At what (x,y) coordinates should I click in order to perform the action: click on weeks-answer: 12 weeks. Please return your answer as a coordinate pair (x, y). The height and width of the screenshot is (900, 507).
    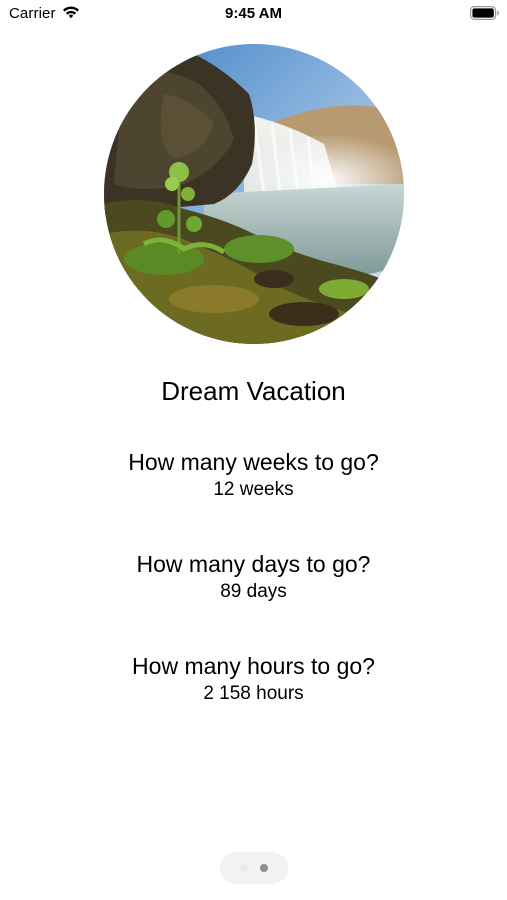
    Looking at the image, I should click on (253, 489).